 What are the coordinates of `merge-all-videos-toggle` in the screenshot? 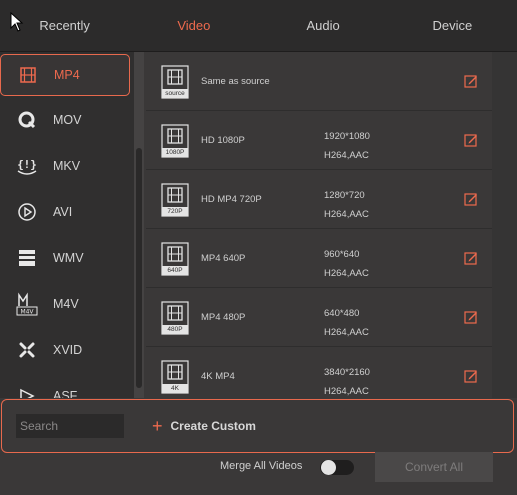 It's located at (337, 467).